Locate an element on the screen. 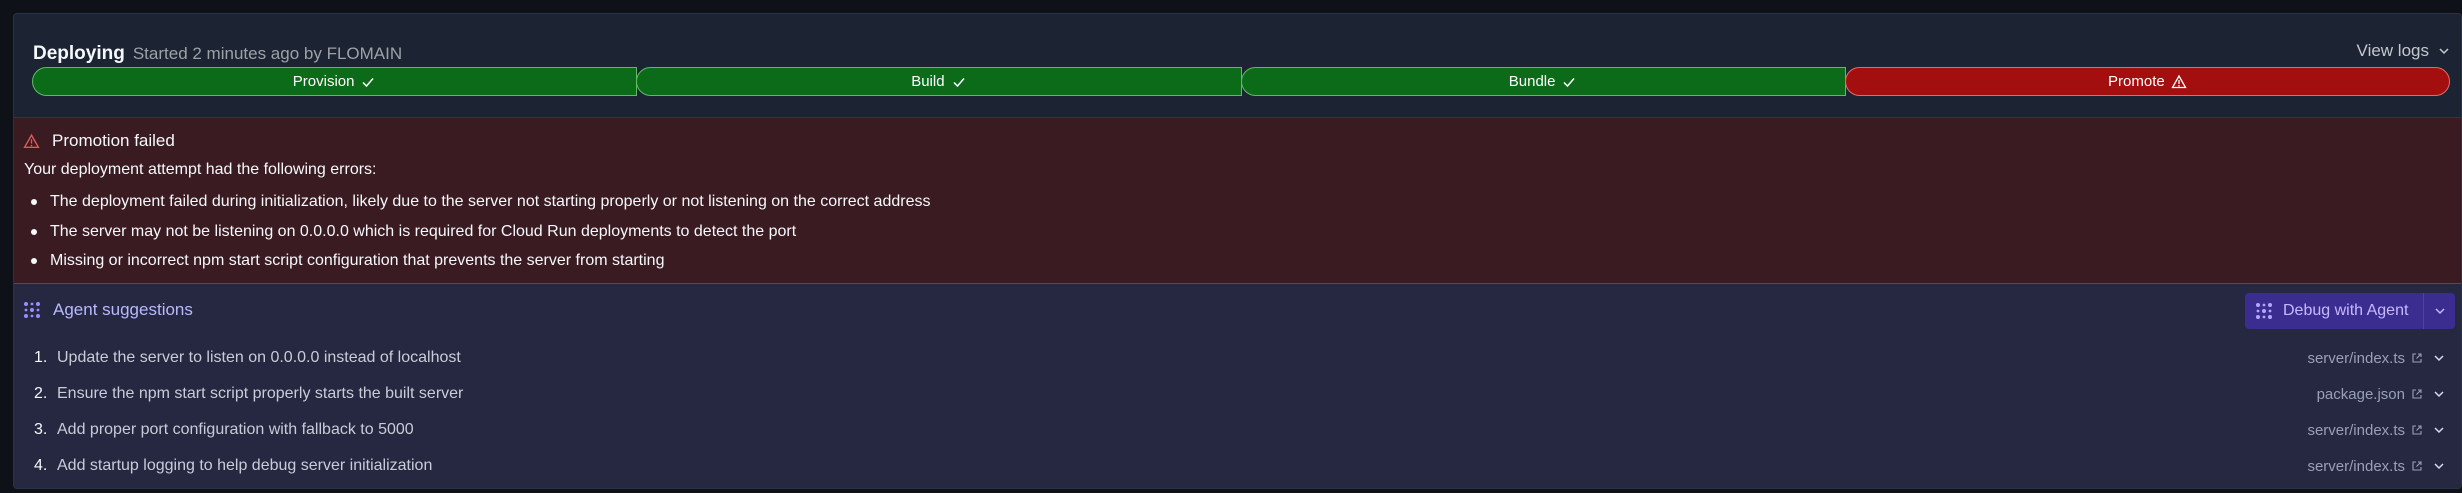 The image size is (2462, 493). stage-provision: Provision is located at coordinates (335, 81).